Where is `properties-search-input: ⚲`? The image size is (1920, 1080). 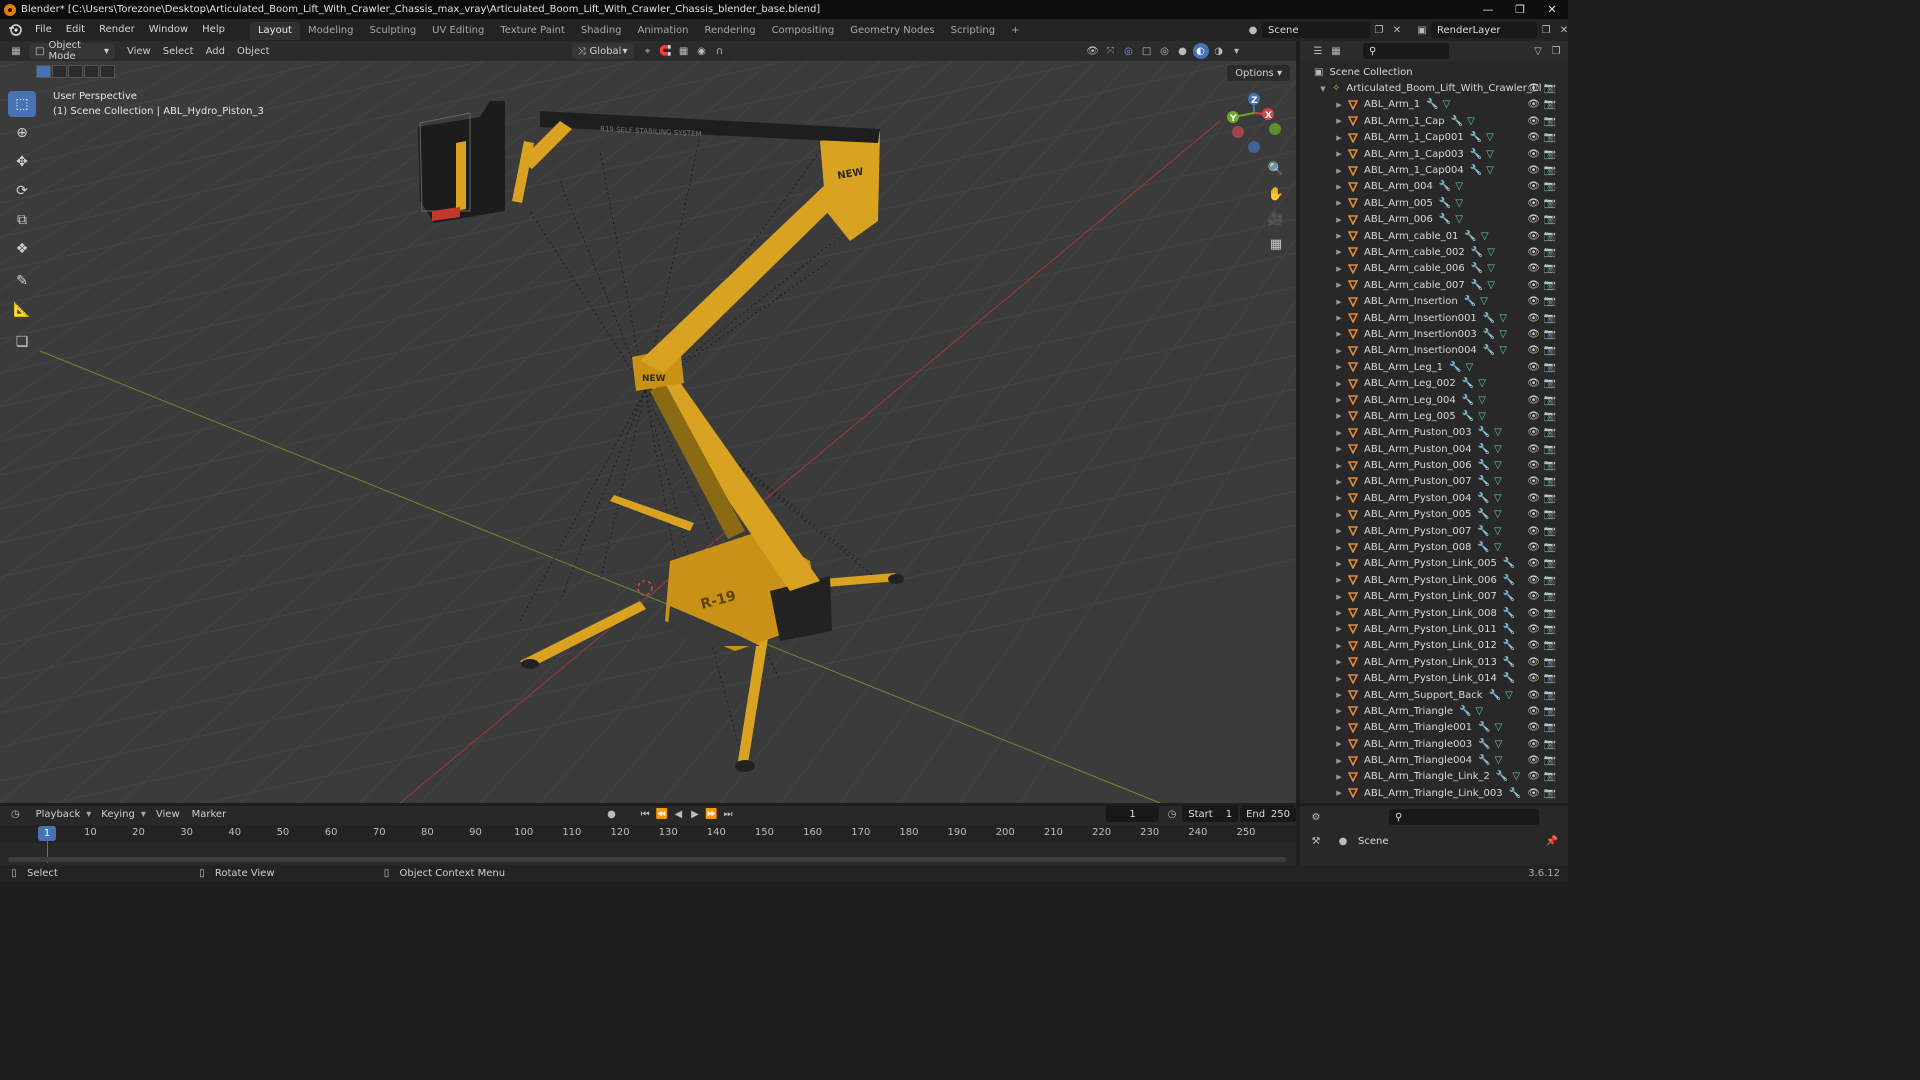
properties-search-input: ⚲ is located at coordinates (1464, 817).